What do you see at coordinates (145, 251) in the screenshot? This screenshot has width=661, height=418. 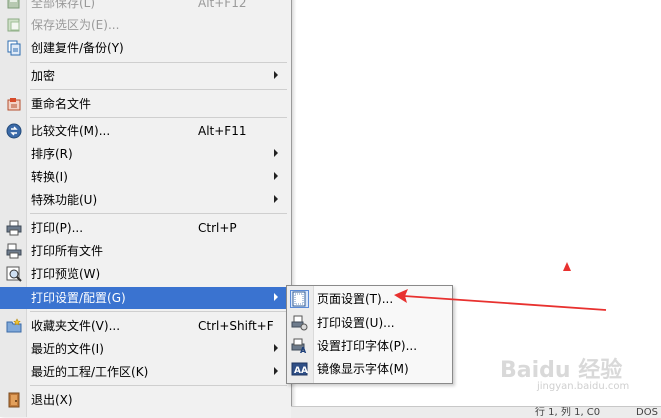 I see `menu-item-print-all-files: 打印所有文件` at bounding box center [145, 251].